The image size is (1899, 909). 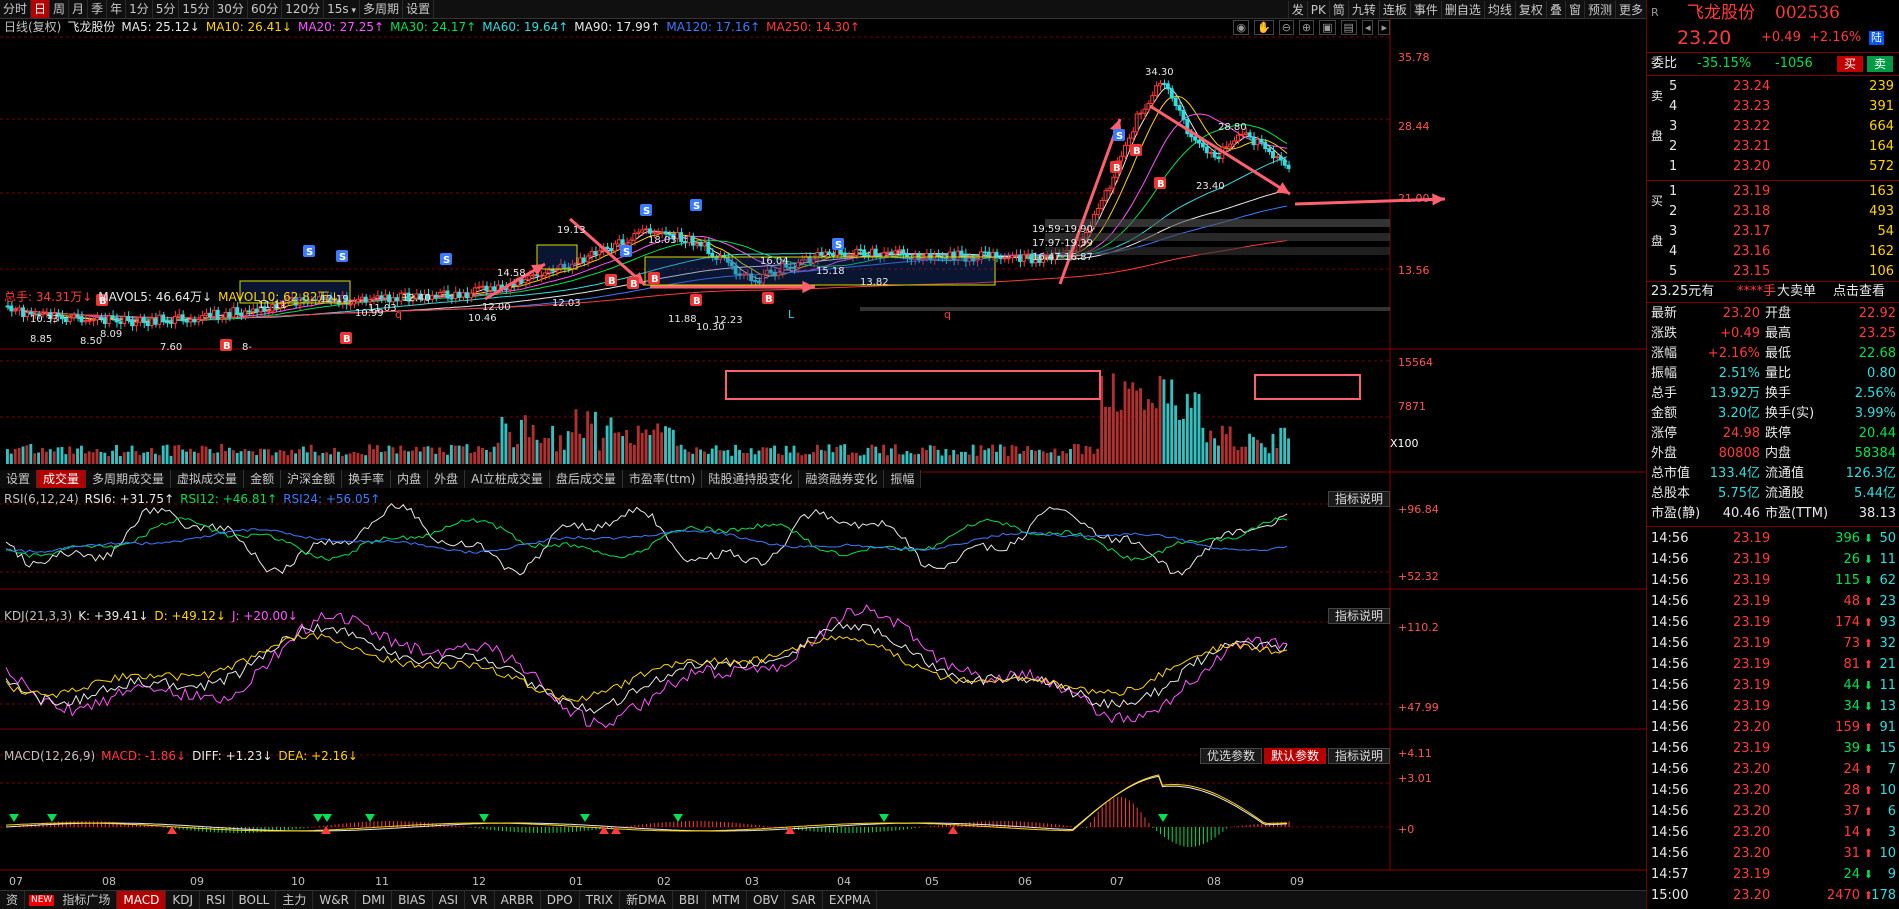 What do you see at coordinates (263, 479) in the screenshot?
I see `volume-tab-4: 金额` at bounding box center [263, 479].